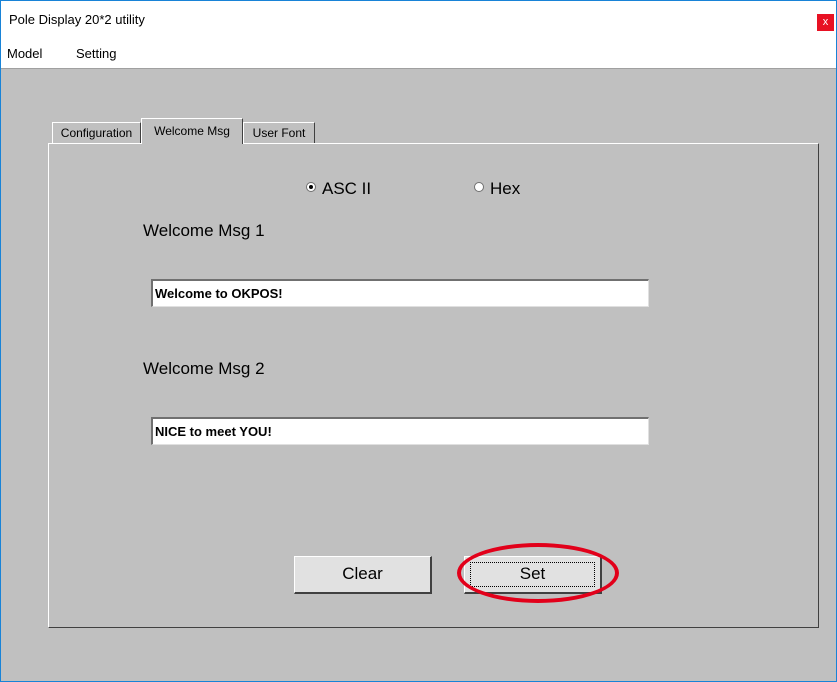  What do you see at coordinates (204, 230) in the screenshot?
I see `welcome-msg-1-label: Welcome Msg 1` at bounding box center [204, 230].